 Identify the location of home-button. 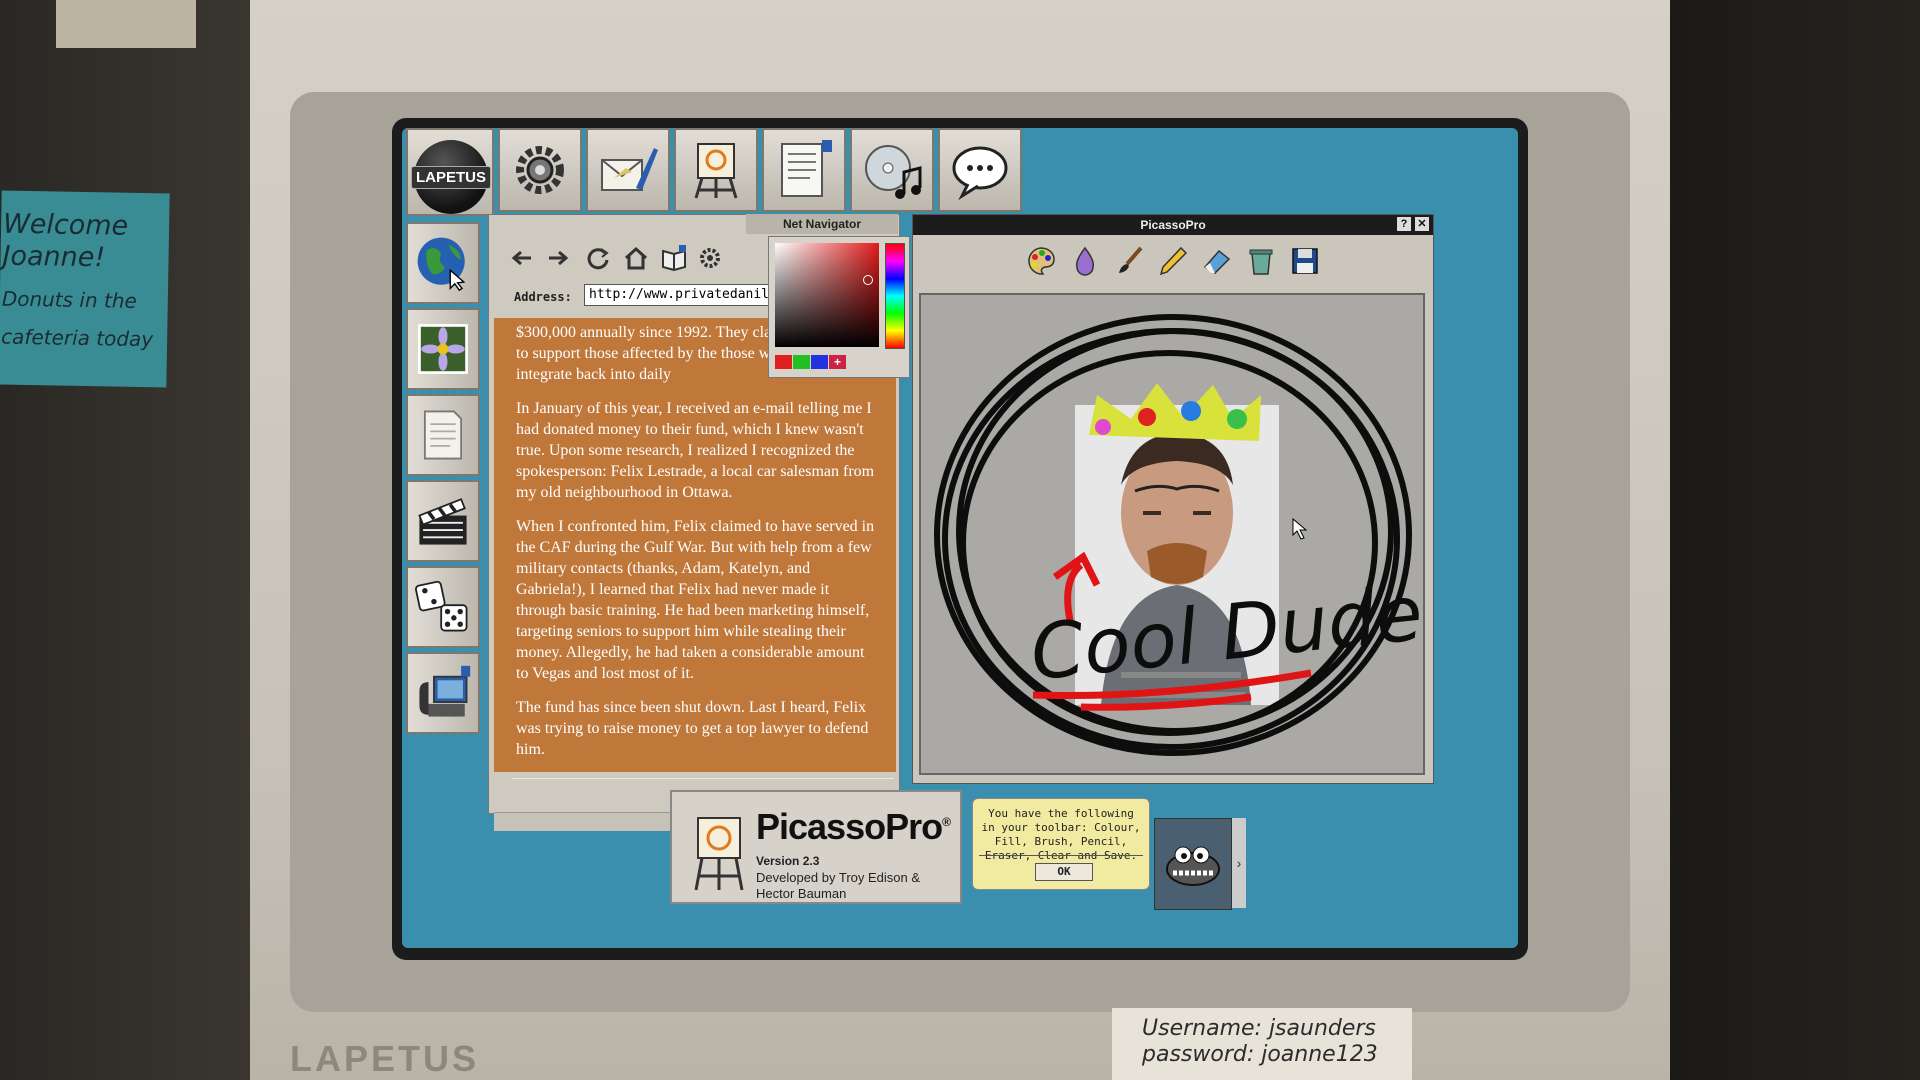
(636, 258).